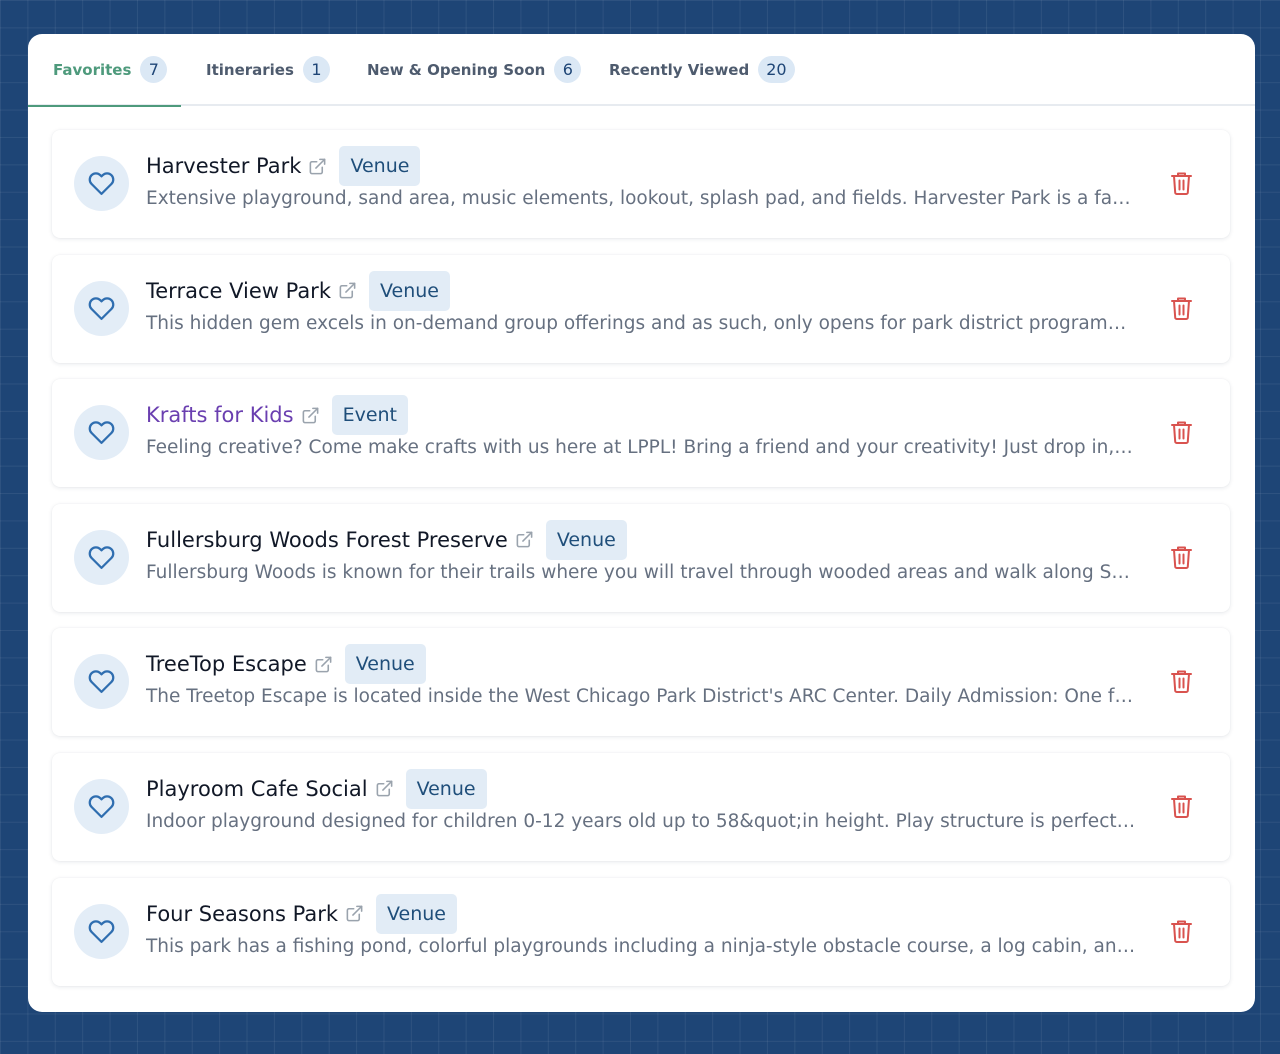  Describe the element at coordinates (257, 789) in the screenshot. I see `item-title-link: Playroom Cafe Social` at that location.